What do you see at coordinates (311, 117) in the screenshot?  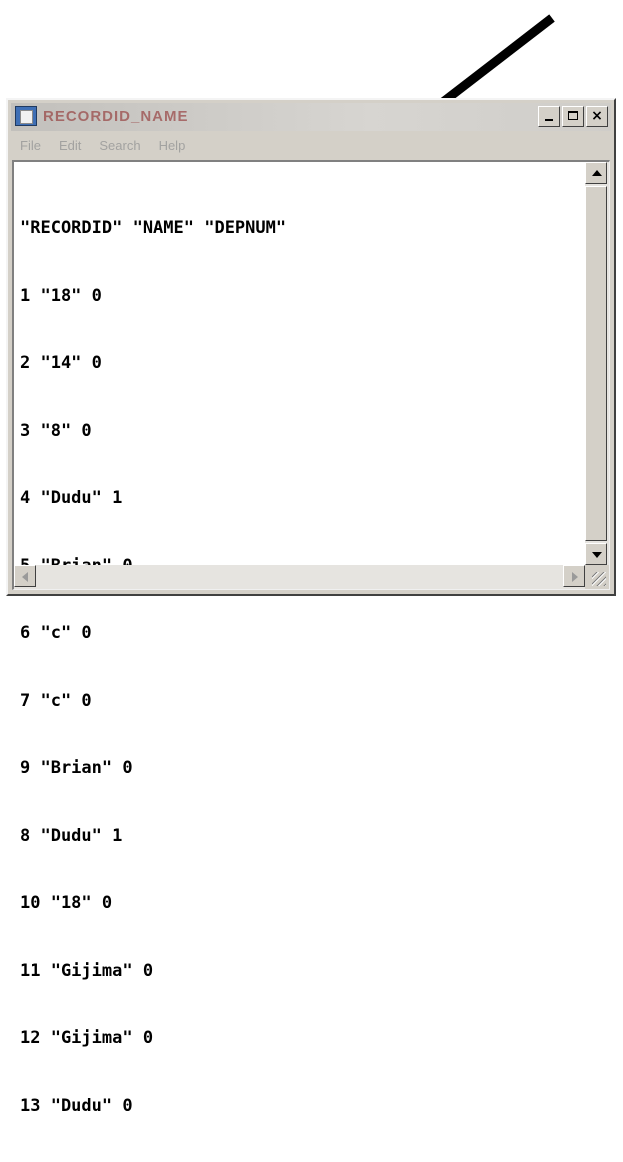 I see `title-bar: RECORDID_NAME ×` at bounding box center [311, 117].